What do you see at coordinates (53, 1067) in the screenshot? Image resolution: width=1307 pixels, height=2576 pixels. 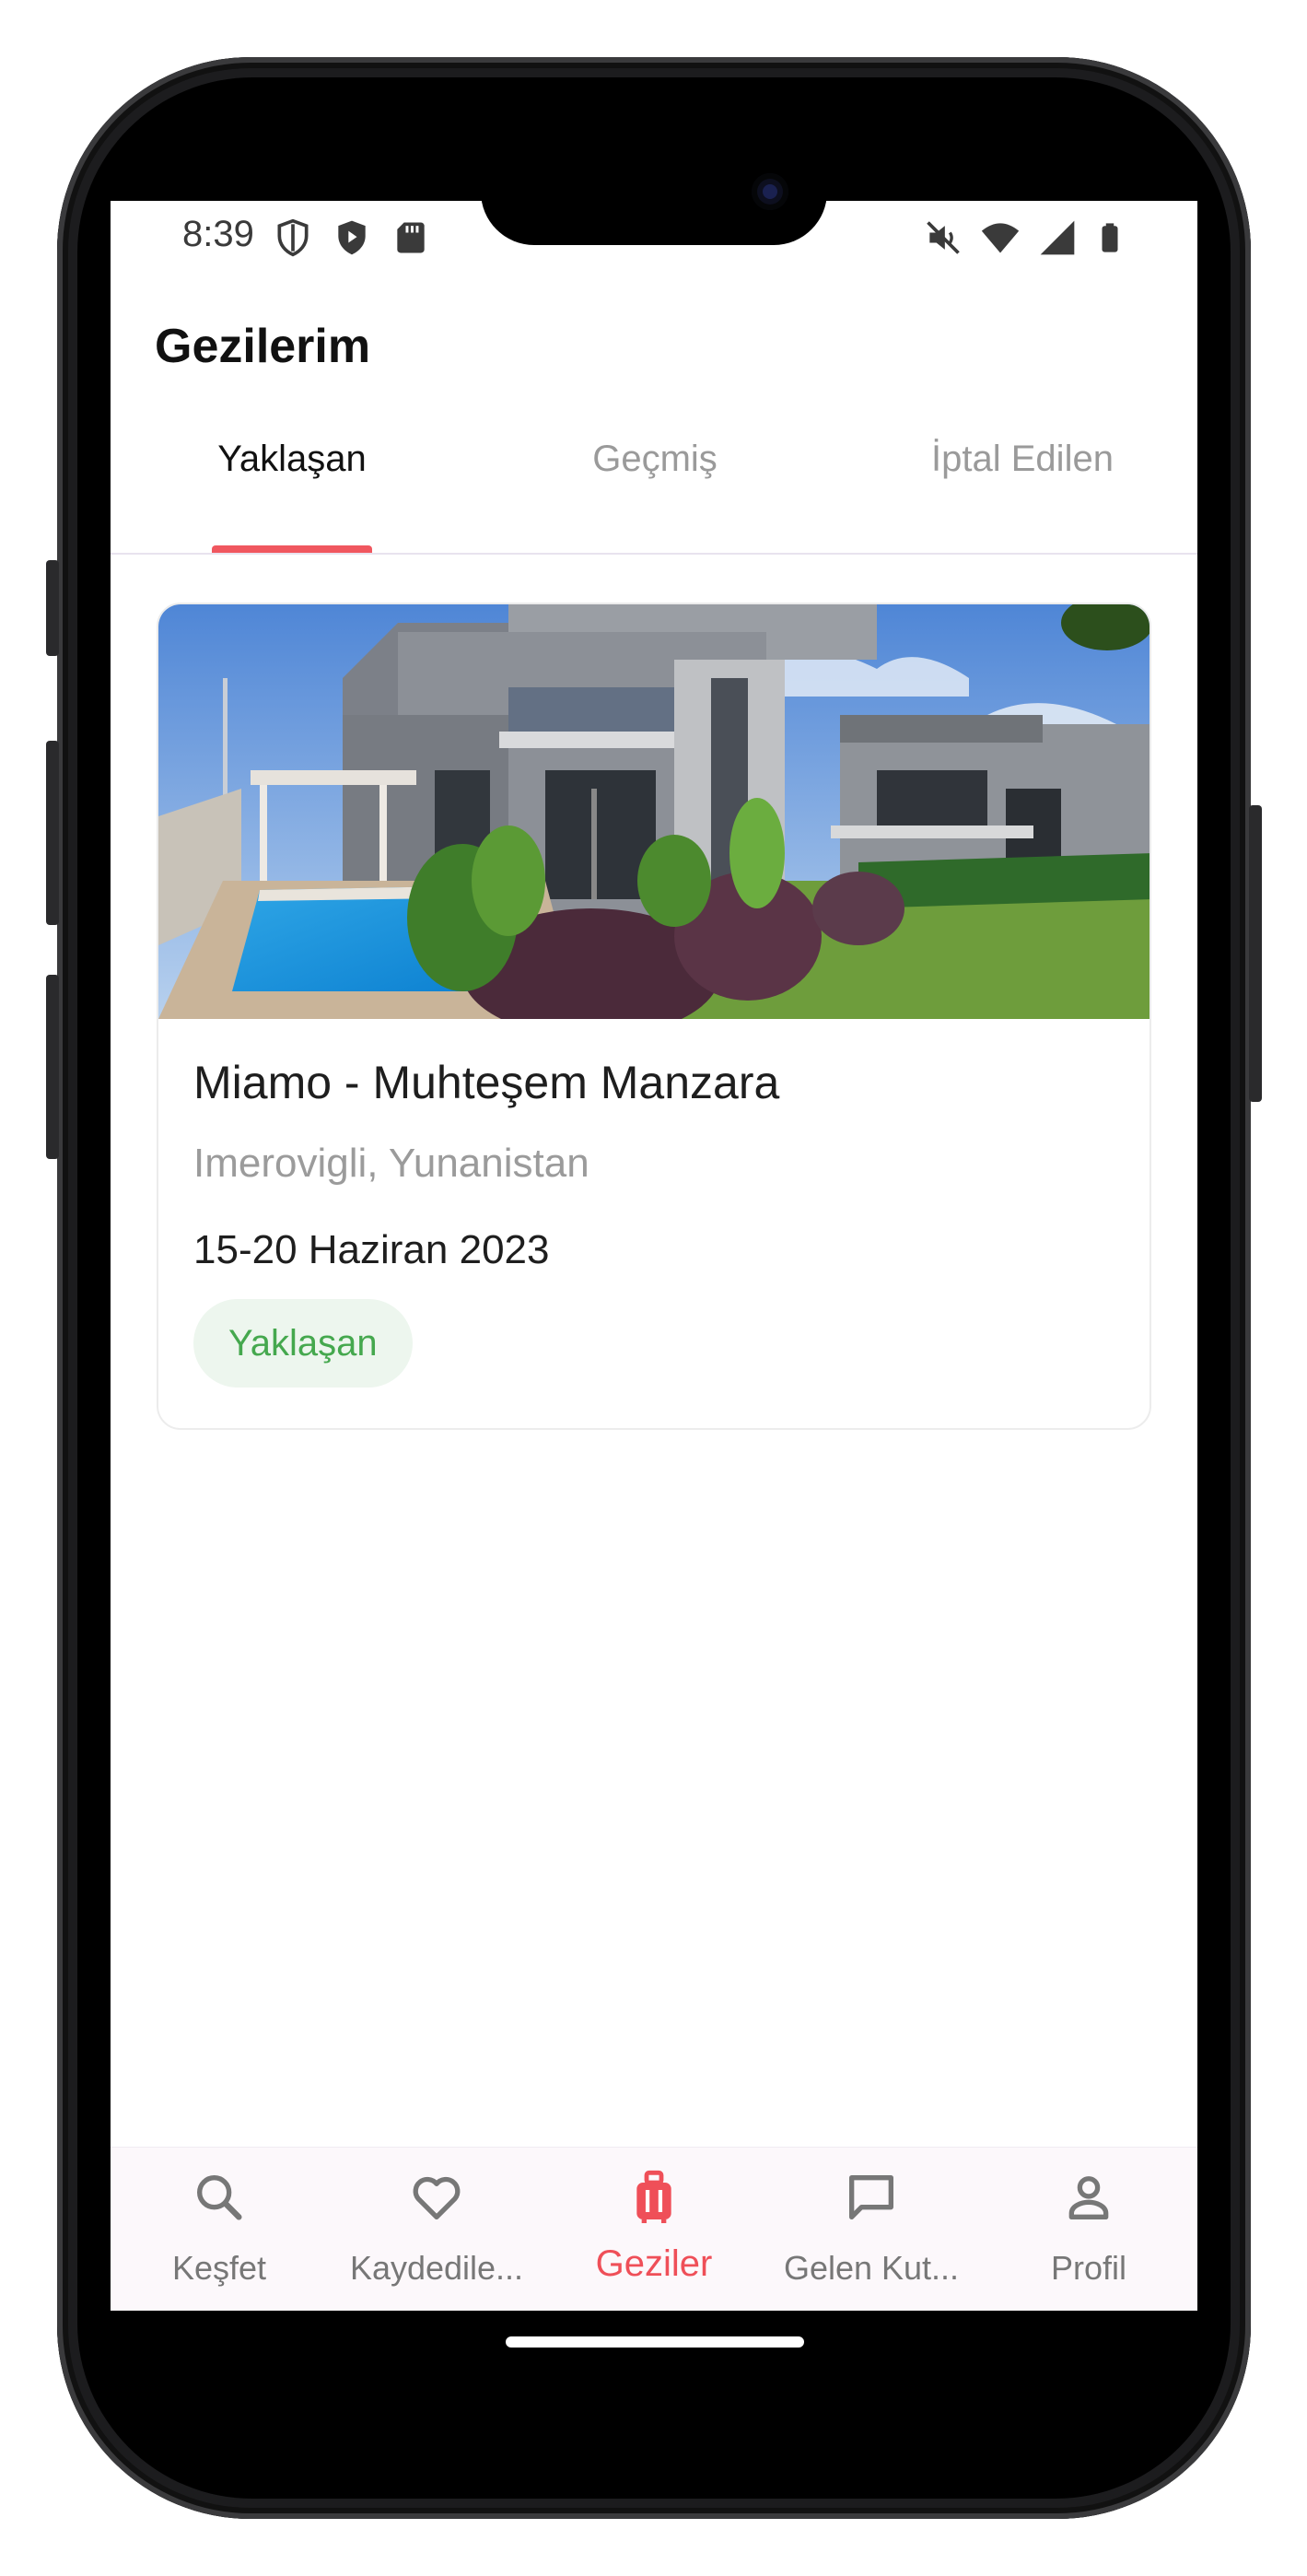 I see `volume-down-button` at bounding box center [53, 1067].